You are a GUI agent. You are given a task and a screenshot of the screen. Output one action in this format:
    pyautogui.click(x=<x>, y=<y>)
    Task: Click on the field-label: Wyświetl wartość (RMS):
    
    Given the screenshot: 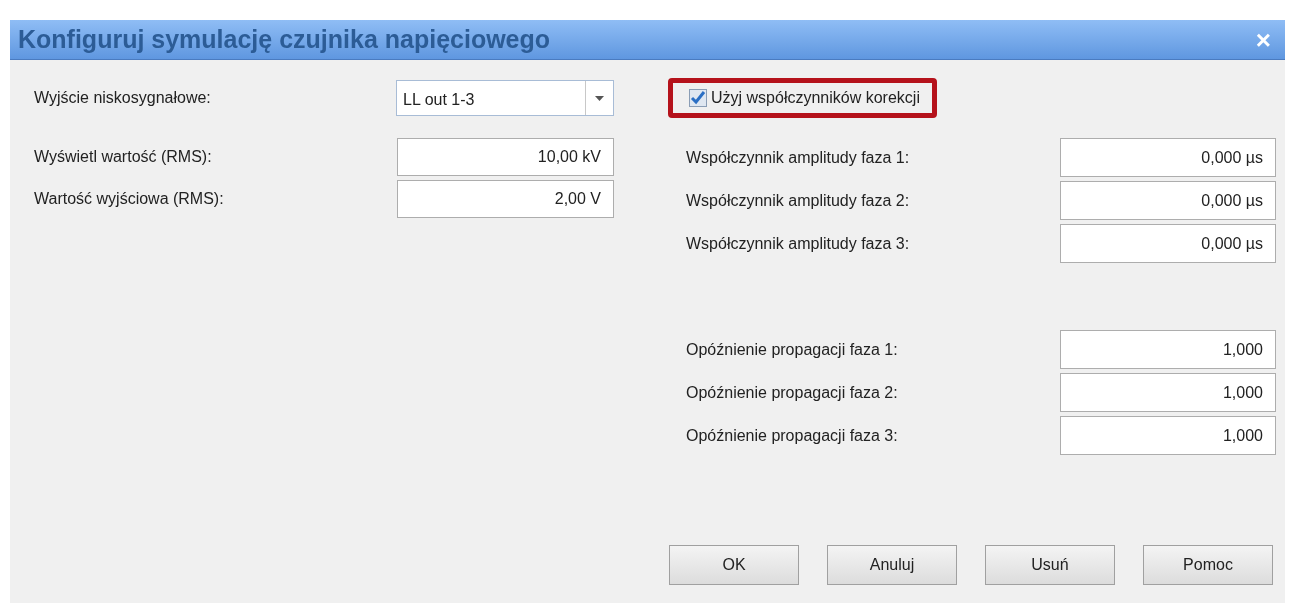 What is the action you would take?
    pyautogui.click(x=123, y=157)
    